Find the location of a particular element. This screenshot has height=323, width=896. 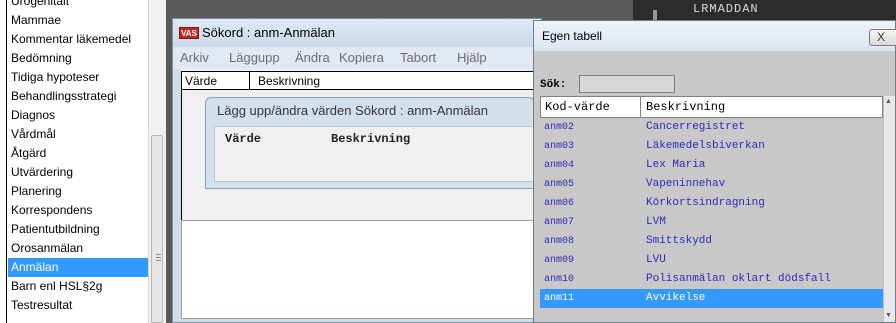

keyword-item: Åtgärd is located at coordinates (78, 153).